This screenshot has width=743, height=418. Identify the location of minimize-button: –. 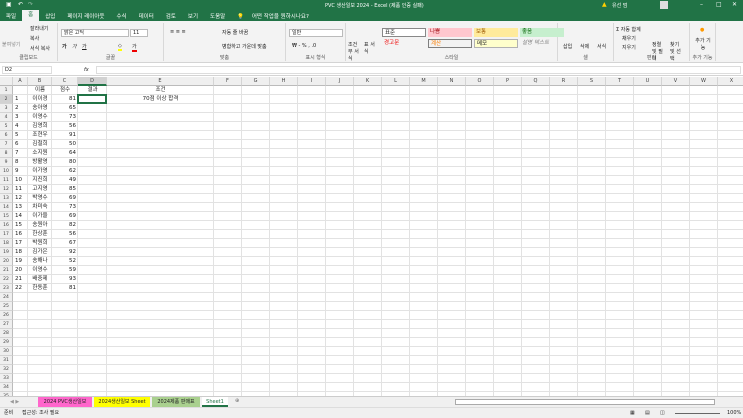
(701, 4).